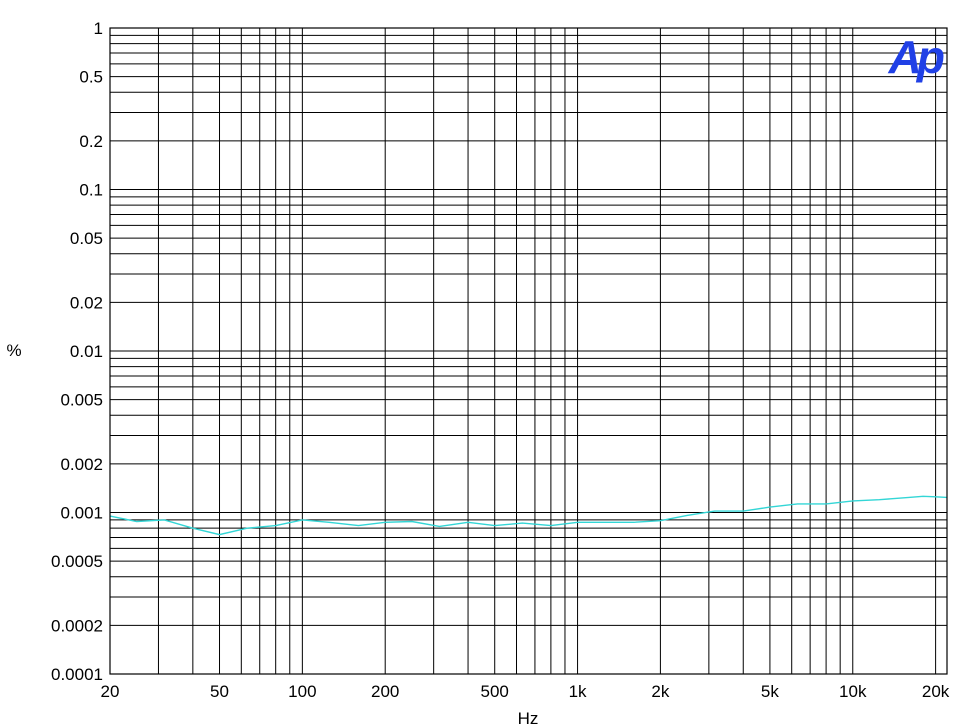  What do you see at coordinates (936, 691) in the screenshot?
I see `x-tick-label: 20k` at bounding box center [936, 691].